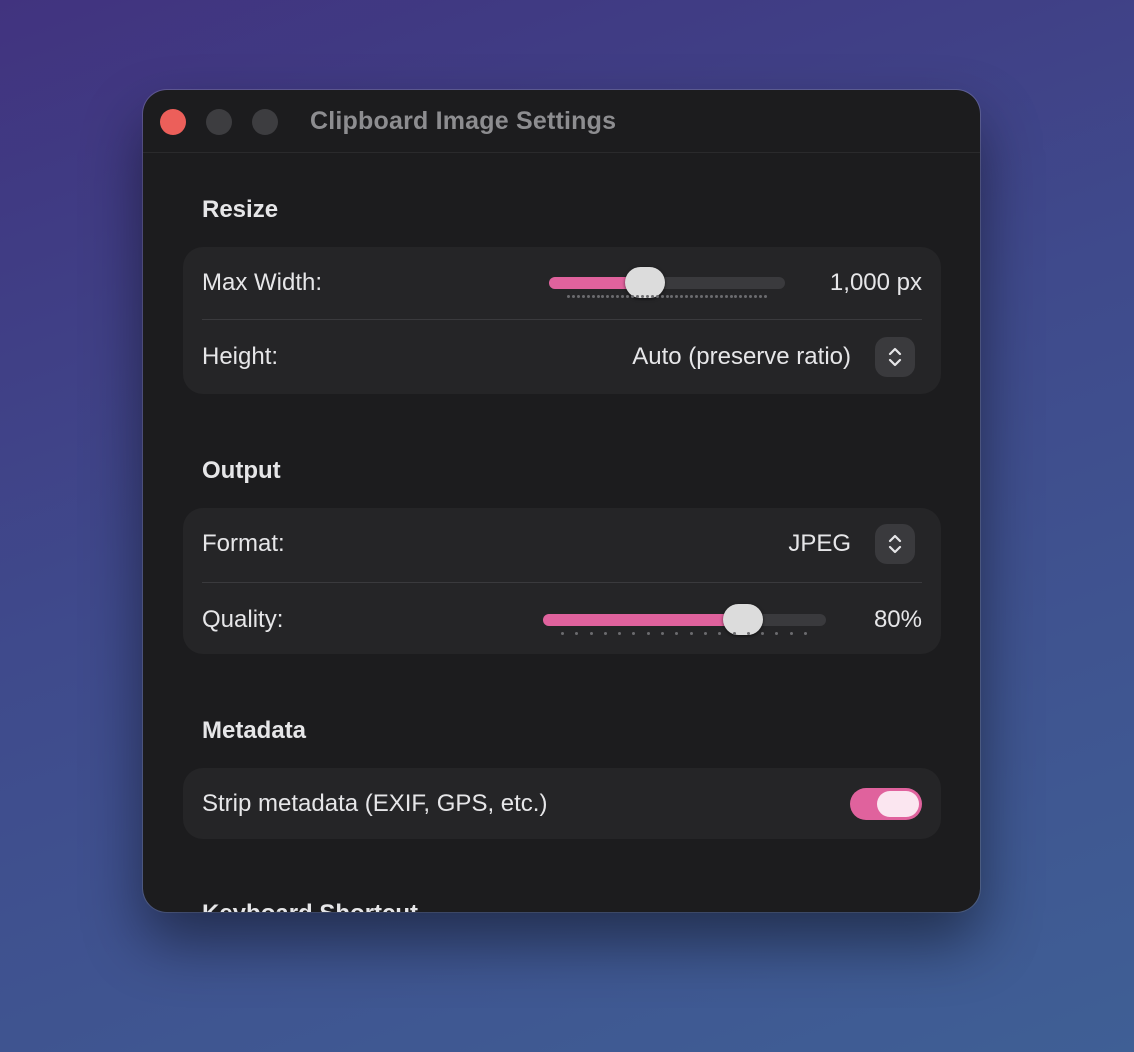  I want to click on max-width-label: Max Width:, so click(262, 282).